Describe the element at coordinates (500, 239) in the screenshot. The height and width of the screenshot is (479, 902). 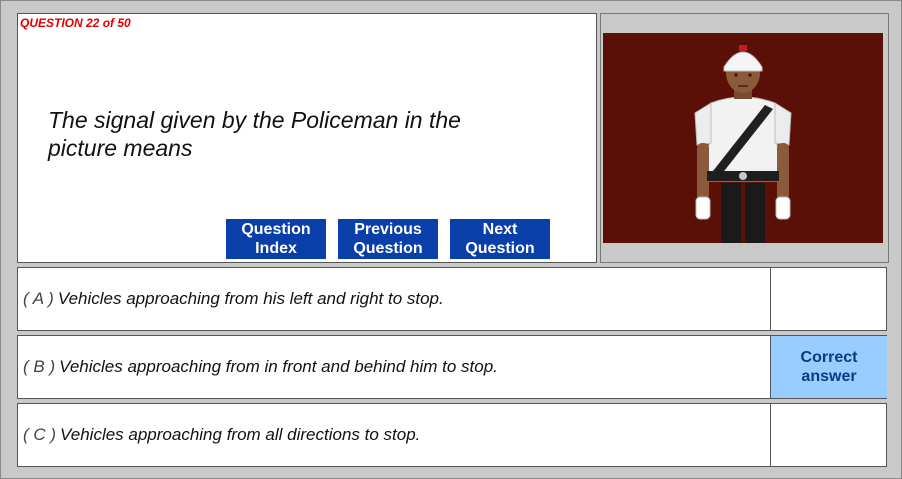
I see `next-question-button: Next Question` at that location.